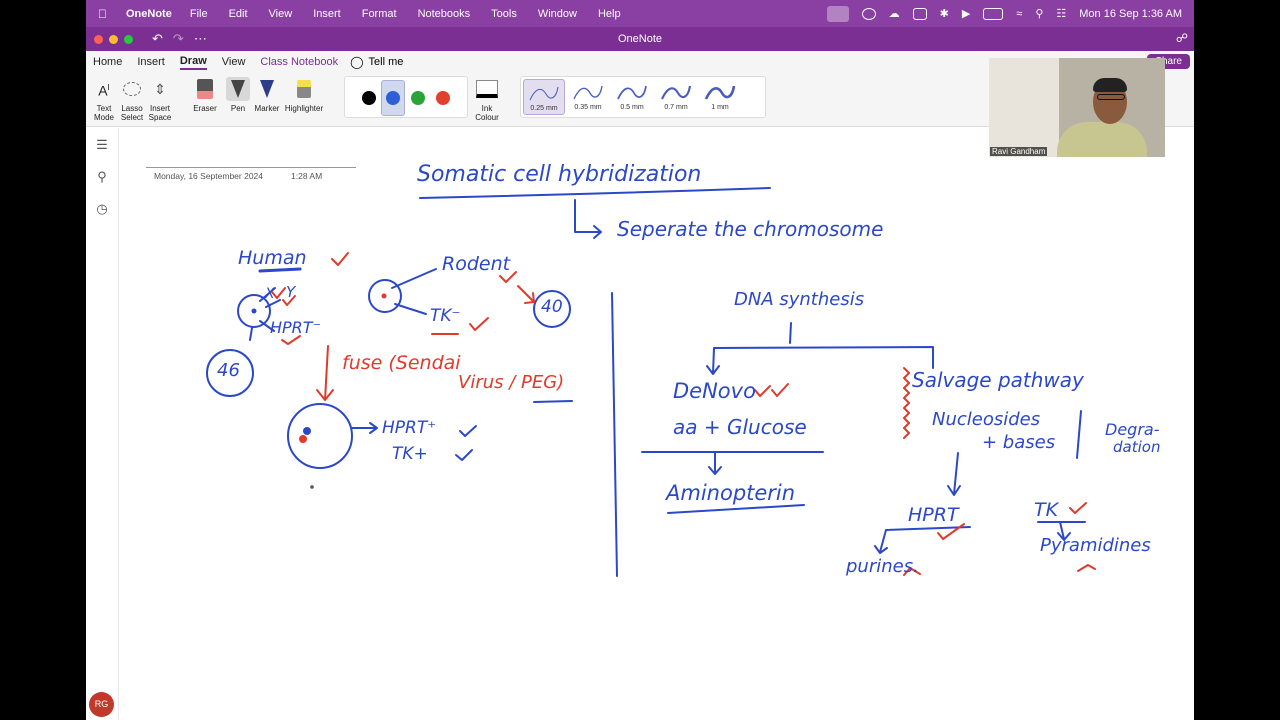 This screenshot has width=1280, height=720. Describe the element at coordinates (720, 97) in the screenshot. I see `thickness-option-5: 1 mm` at that location.